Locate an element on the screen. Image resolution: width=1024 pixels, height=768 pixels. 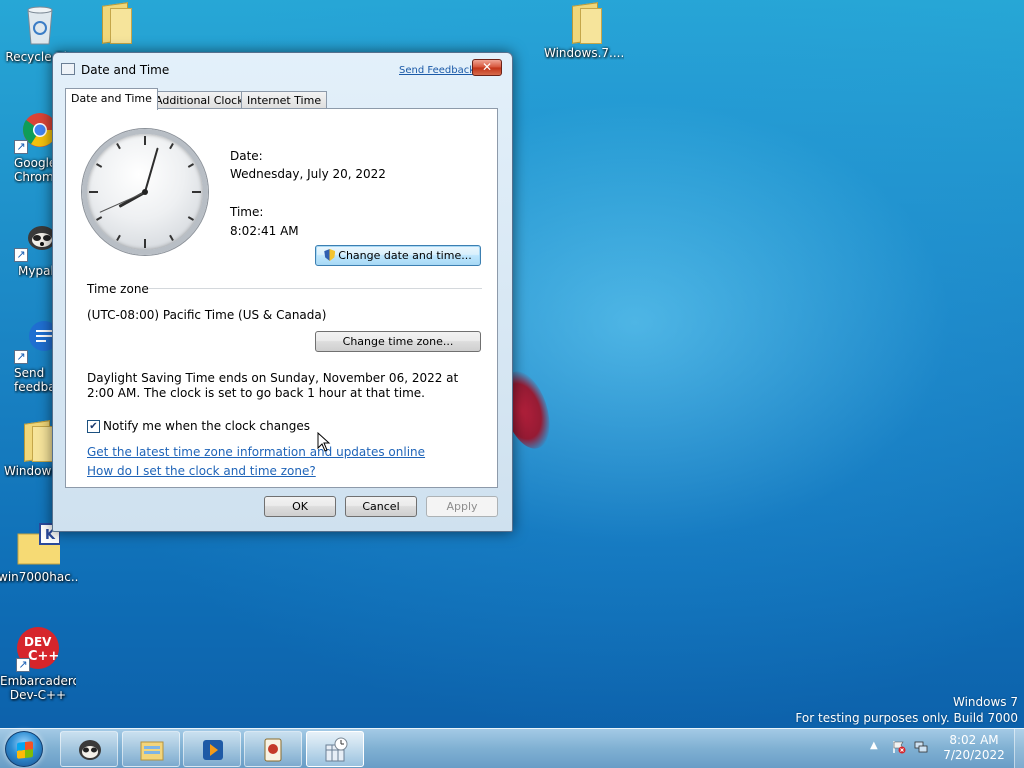
devcpp-icon: DEV C++ ↗ is located at coordinates (38, 649).